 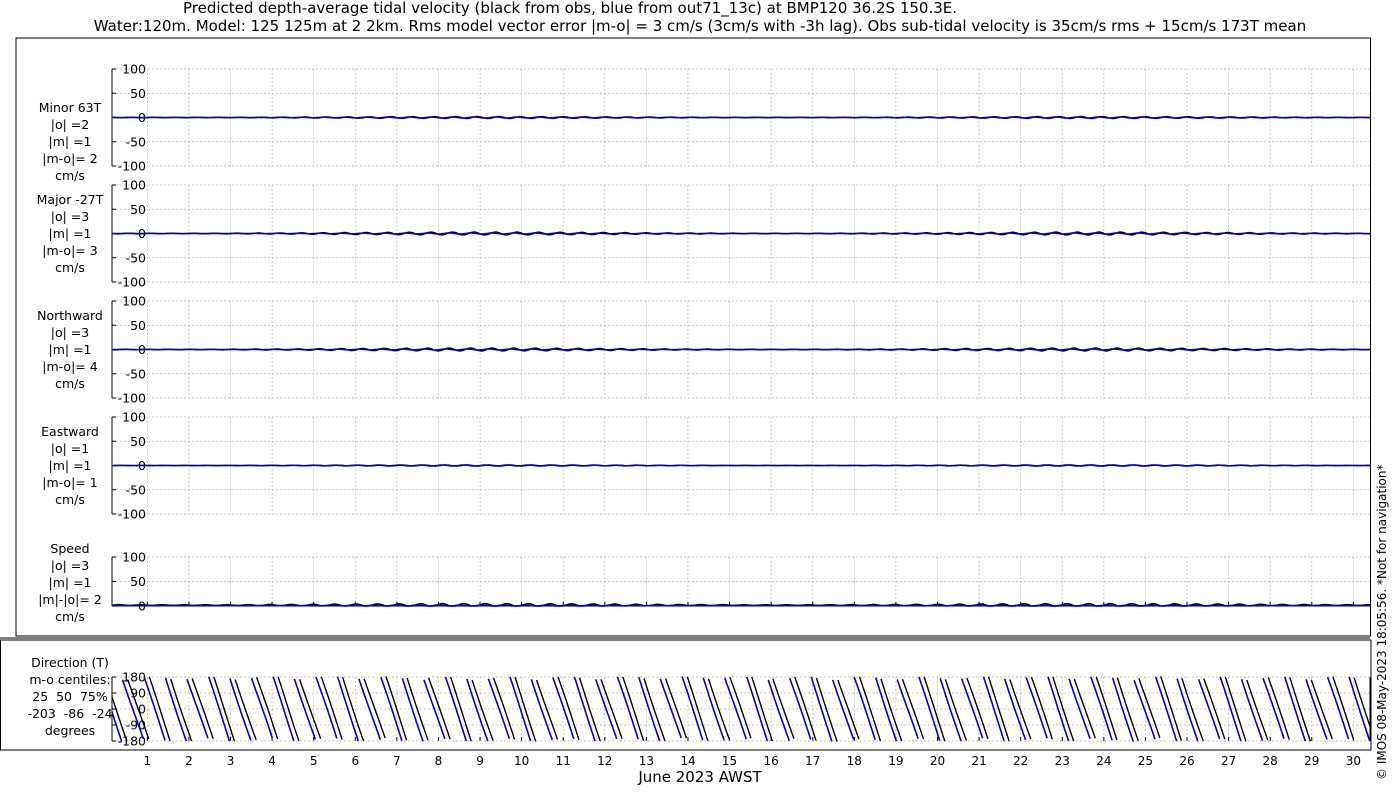 I want to click on panel-label-line: degrees, so click(x=70, y=730).